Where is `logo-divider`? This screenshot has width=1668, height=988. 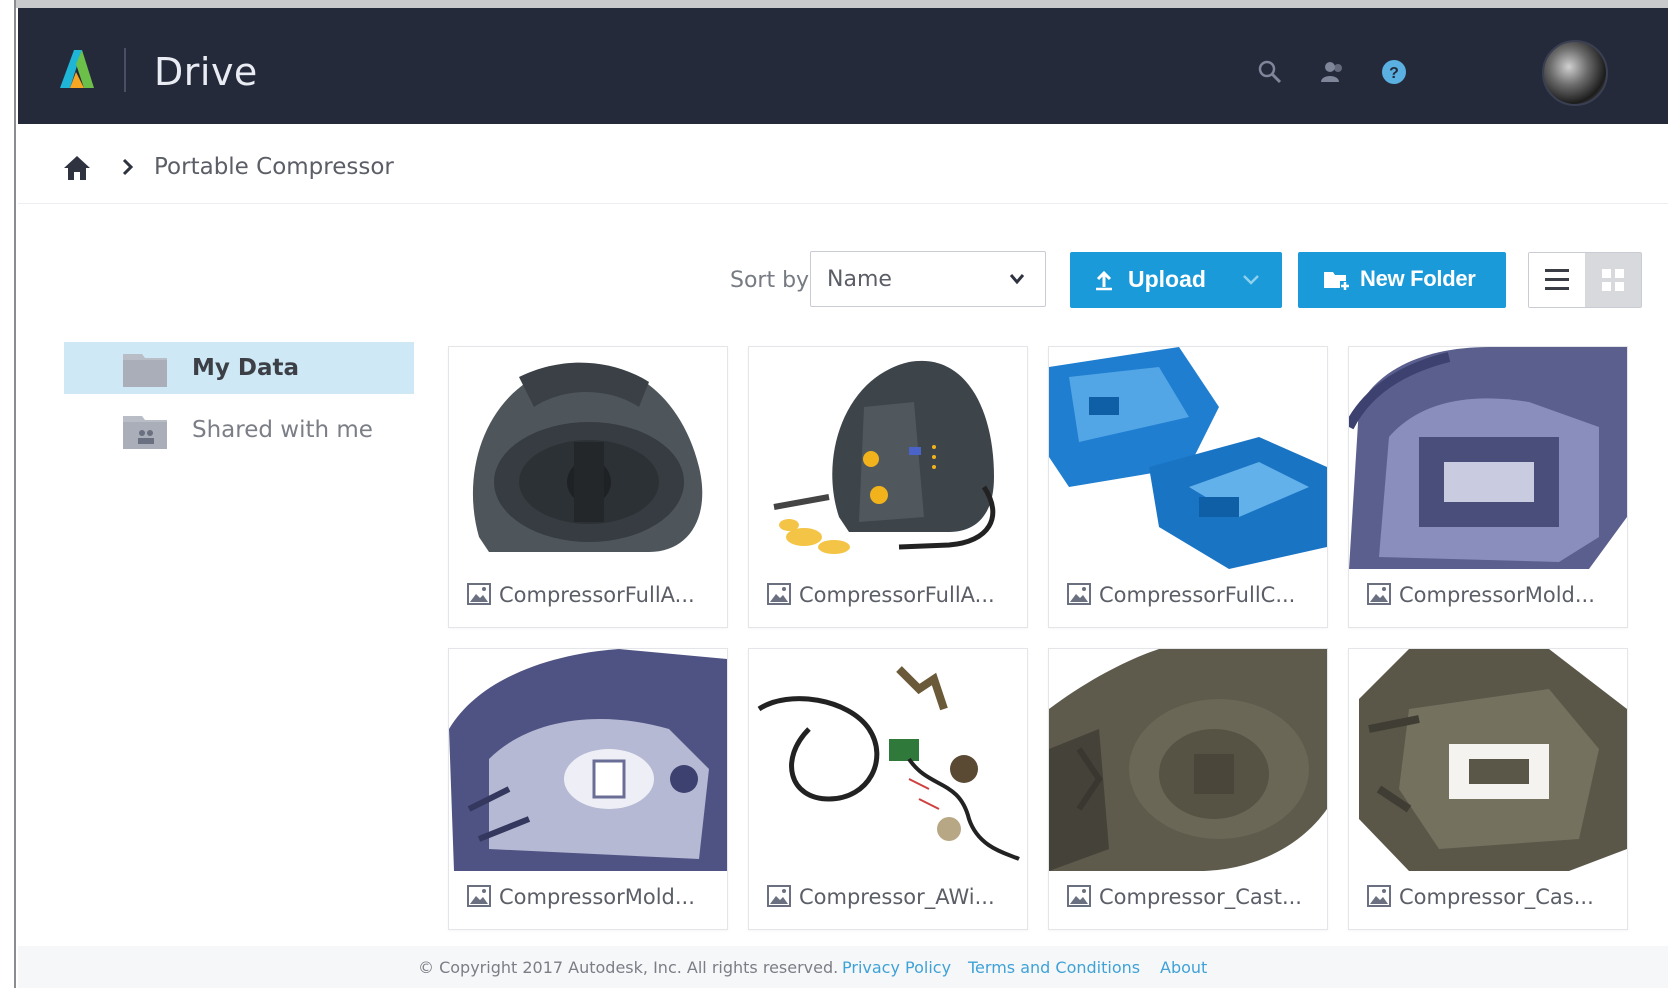 logo-divider is located at coordinates (125, 70).